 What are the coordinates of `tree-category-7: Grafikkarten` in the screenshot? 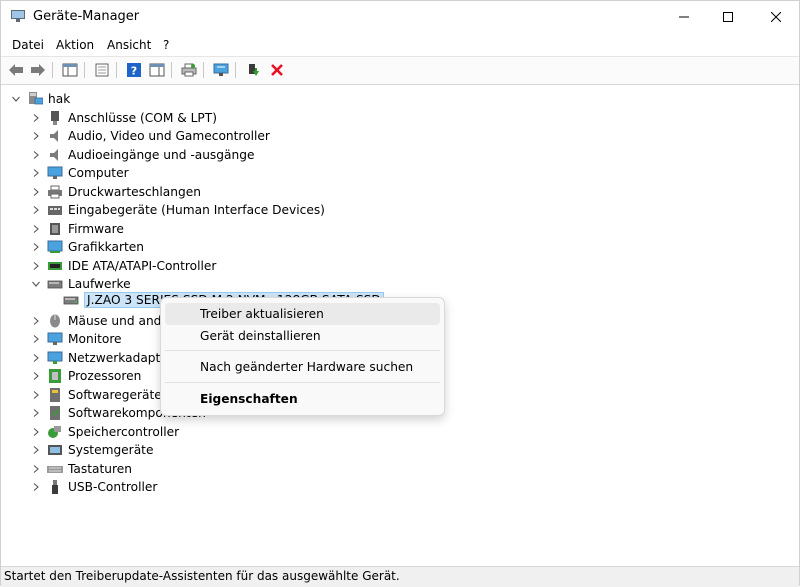 It's located at (87, 247).